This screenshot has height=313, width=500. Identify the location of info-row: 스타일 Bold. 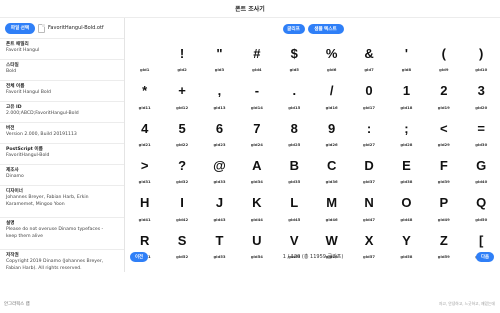
(62, 70).